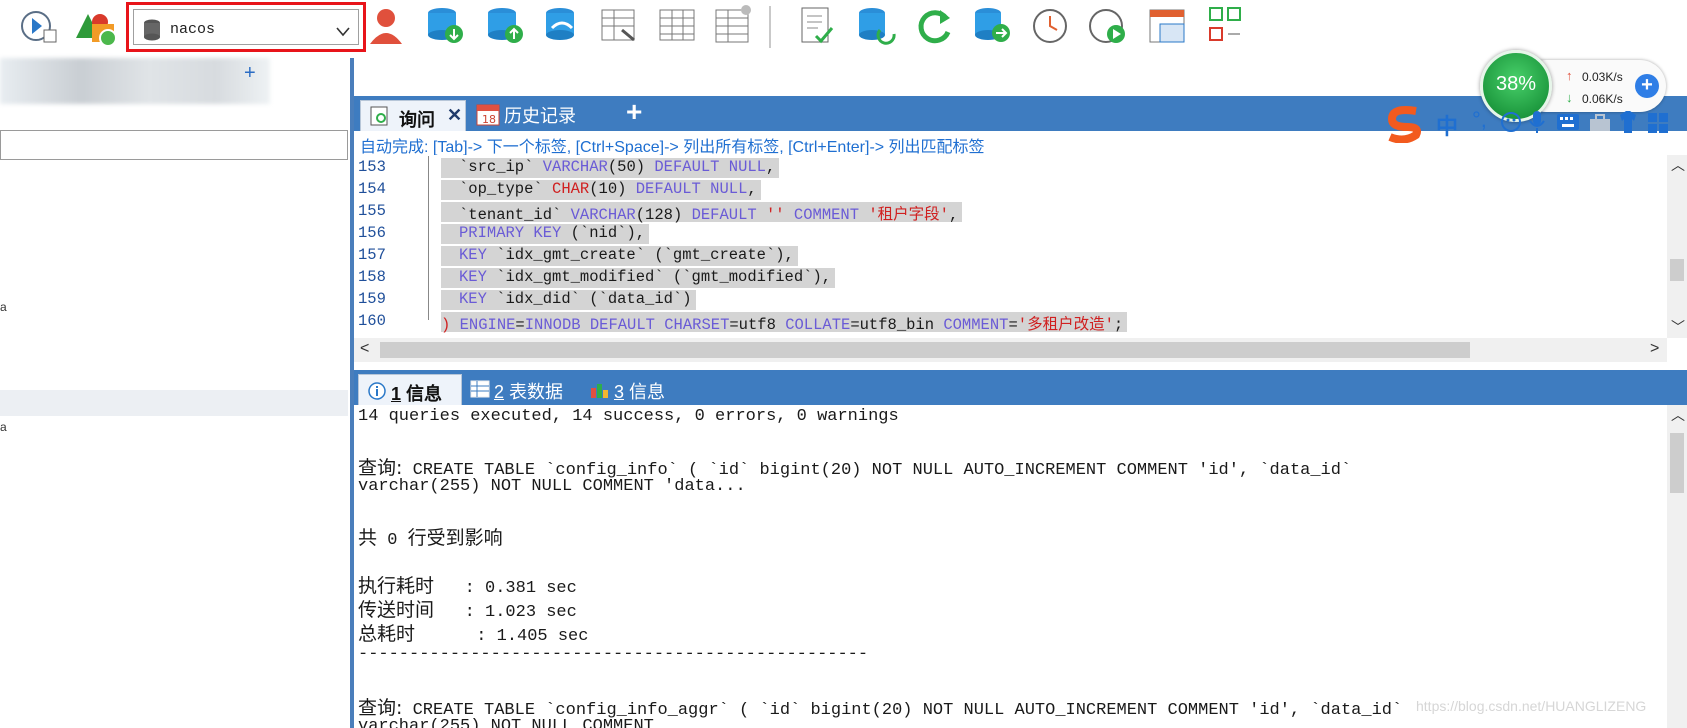 The image size is (1687, 728). Describe the element at coordinates (506, 722) in the screenshot. I see `query-continuation: varchar(255) NOT NULL COMMENT` at that location.